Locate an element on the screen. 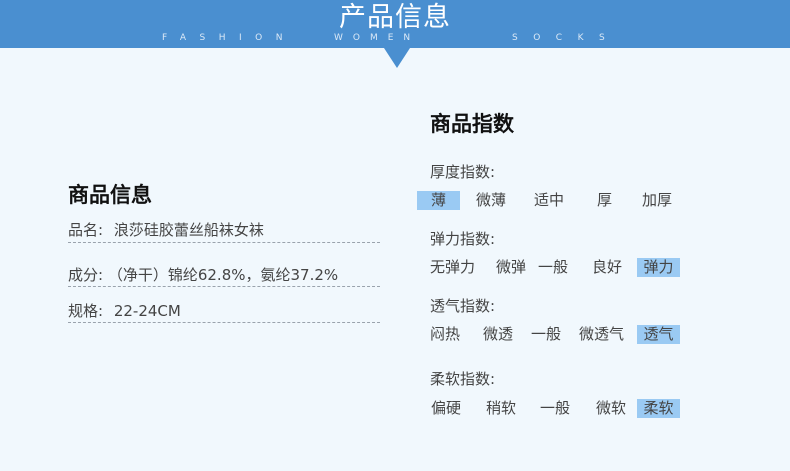 The width and height of the screenshot is (790, 471). elasticity-option-slight: 微弹 is located at coordinates (511, 267).